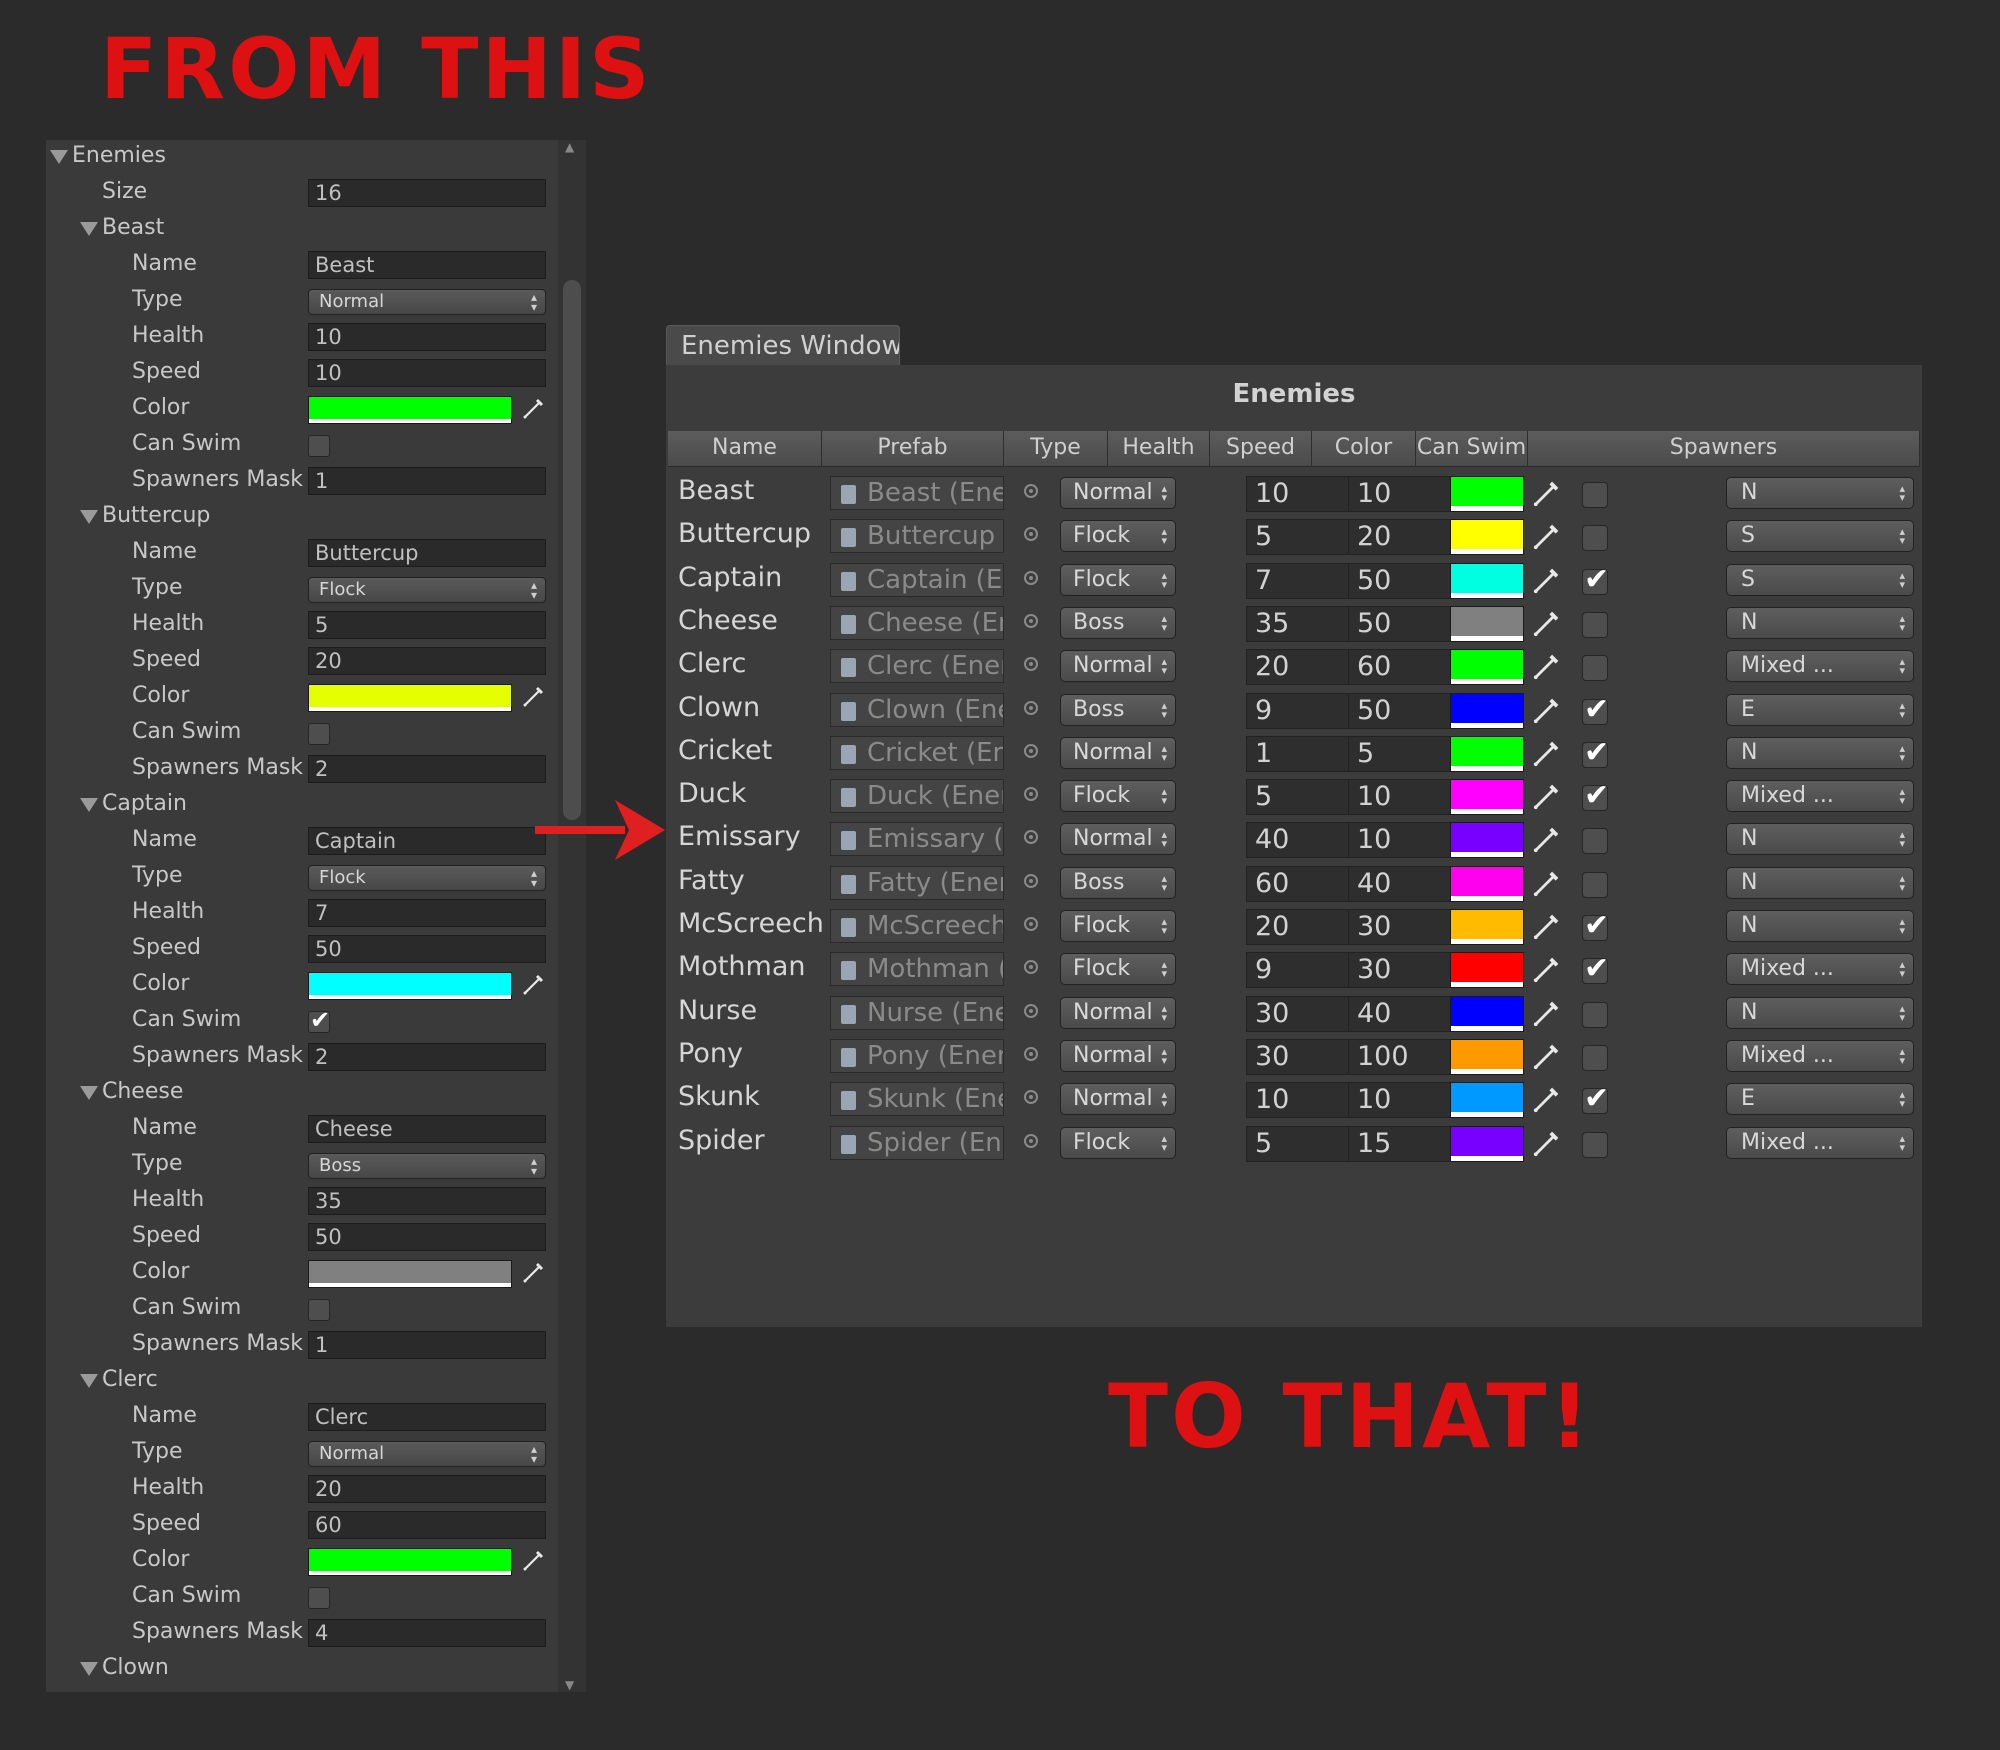  Describe the element at coordinates (917, 536) in the screenshot. I see `prefab-field: Buttercup (Enemy)` at that location.